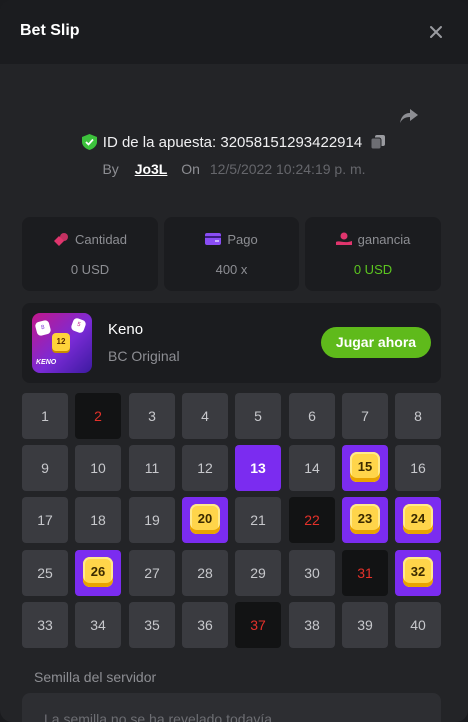  I want to click on keno-cell-11: 11, so click(152, 468).